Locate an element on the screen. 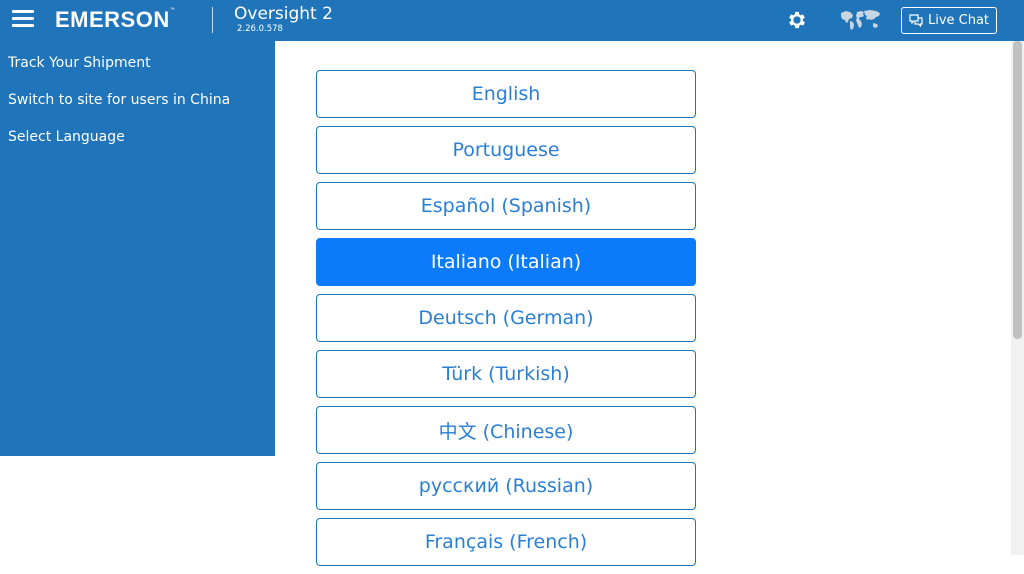 The width and height of the screenshot is (1024, 574). app-version: 2.26.0.578 is located at coordinates (260, 29).